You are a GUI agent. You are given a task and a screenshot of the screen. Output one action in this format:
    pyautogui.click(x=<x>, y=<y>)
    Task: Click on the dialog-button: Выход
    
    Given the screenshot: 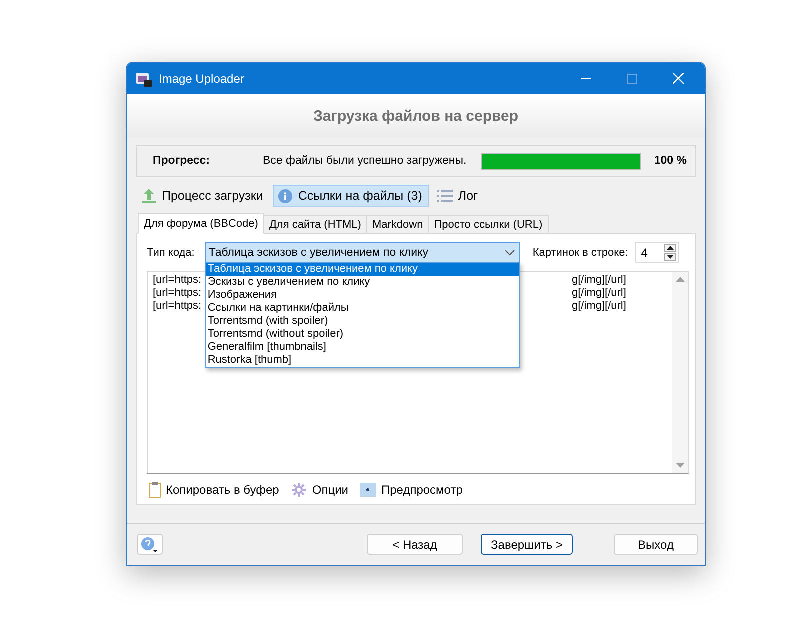 What is the action you would take?
    pyautogui.click(x=656, y=544)
    